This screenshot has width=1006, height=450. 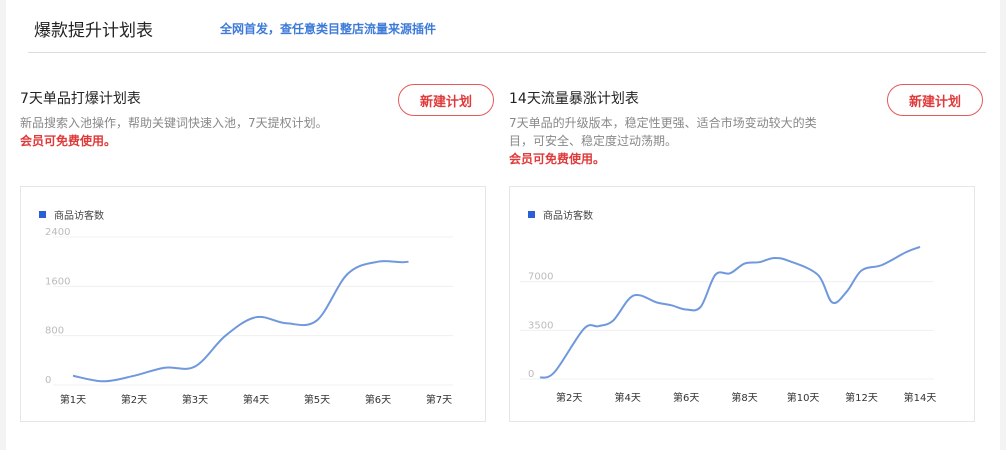 What do you see at coordinates (803, 397) in the screenshot?
I see `x-tick-label: 第10天` at bounding box center [803, 397].